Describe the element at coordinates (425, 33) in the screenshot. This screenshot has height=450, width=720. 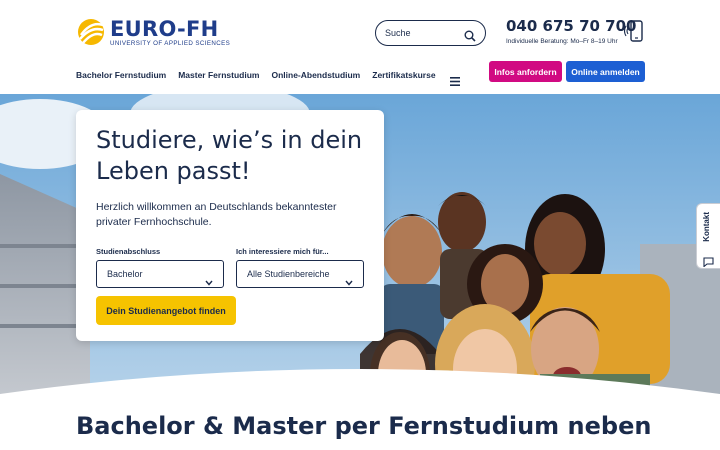
I see `search-input` at that location.